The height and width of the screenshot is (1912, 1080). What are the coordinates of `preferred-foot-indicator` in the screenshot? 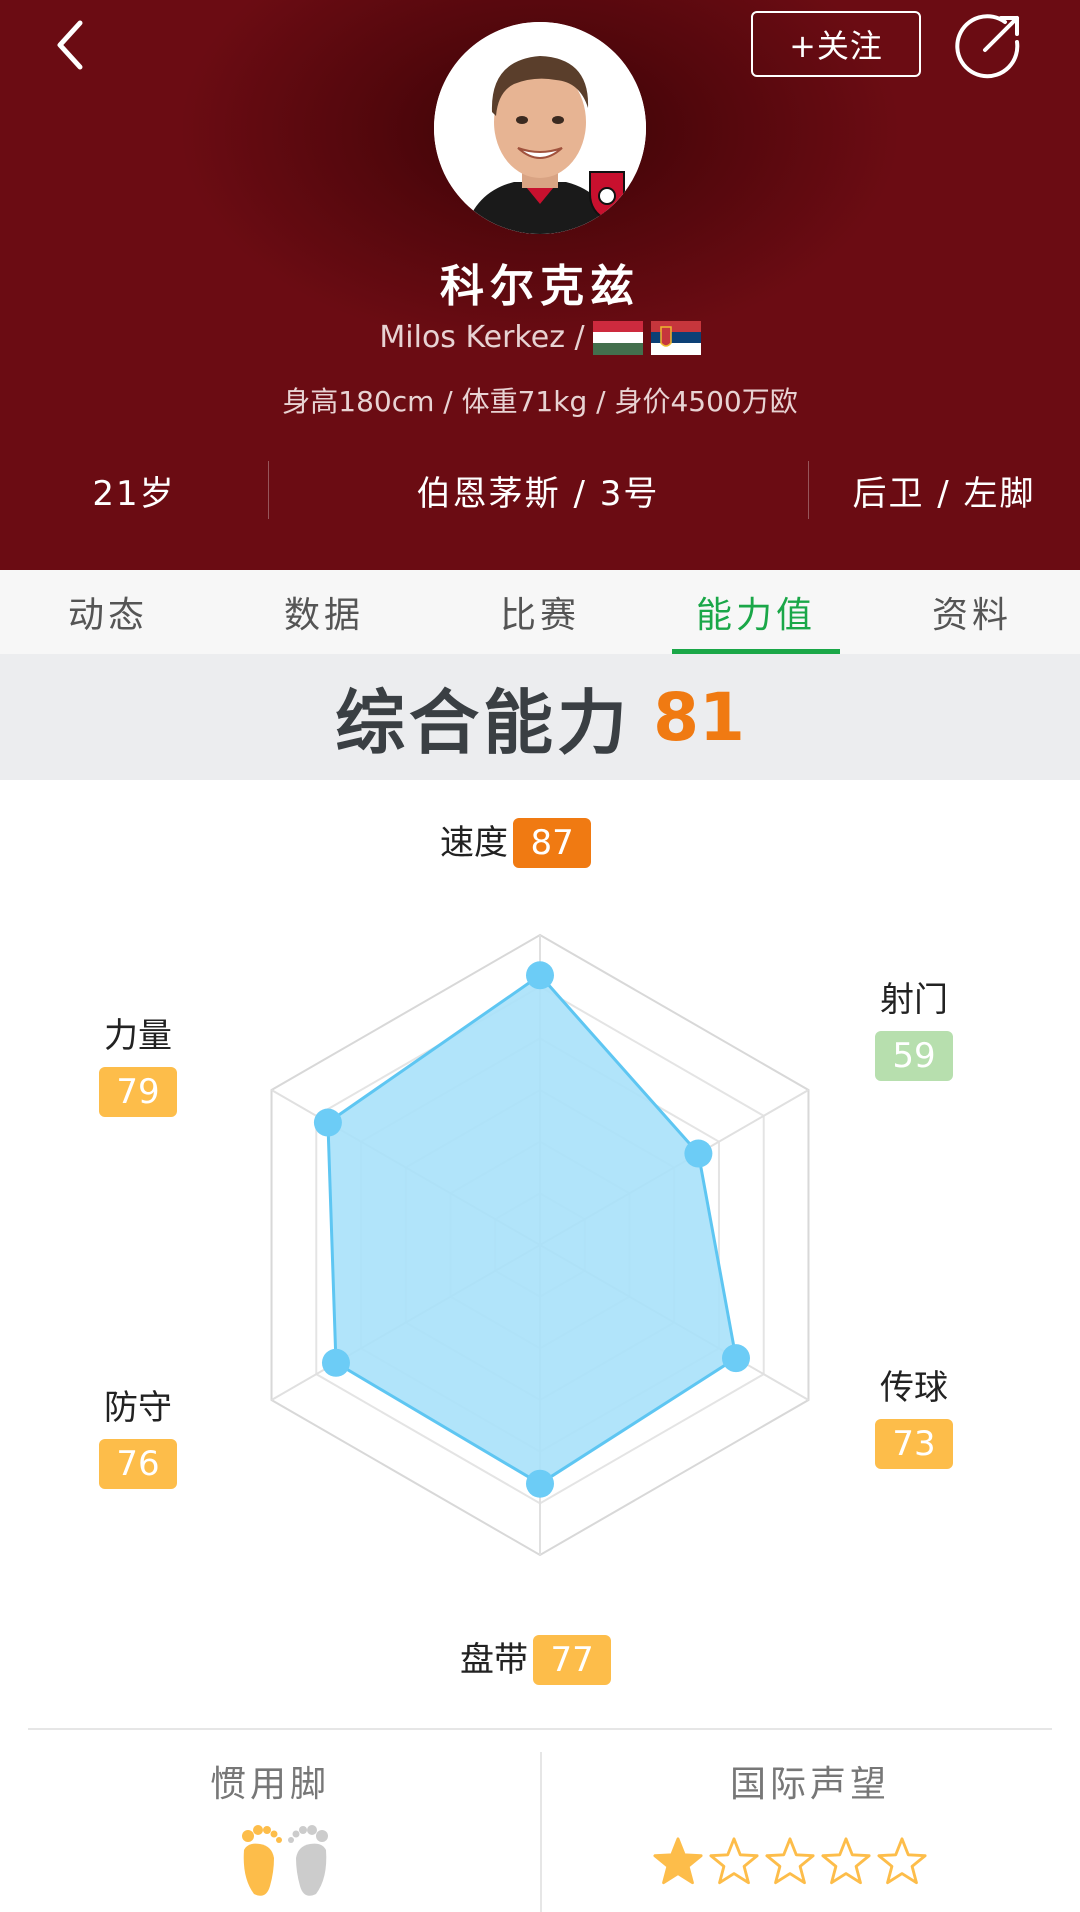 It's located at (285, 1860).